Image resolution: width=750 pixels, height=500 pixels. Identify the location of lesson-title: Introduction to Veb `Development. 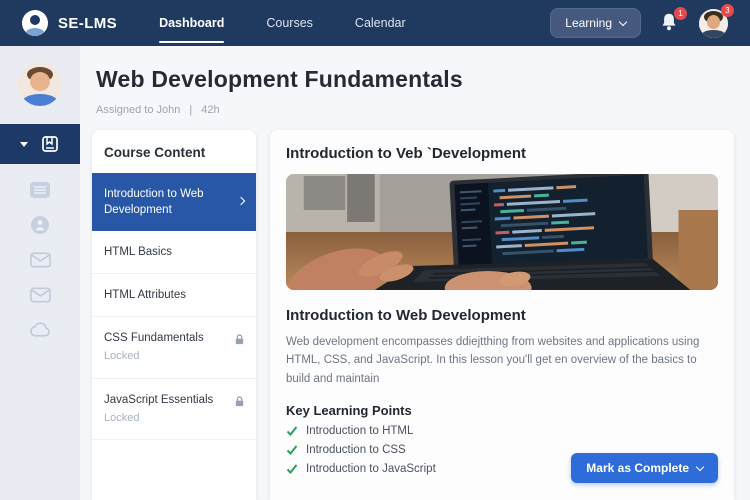
(406, 153).